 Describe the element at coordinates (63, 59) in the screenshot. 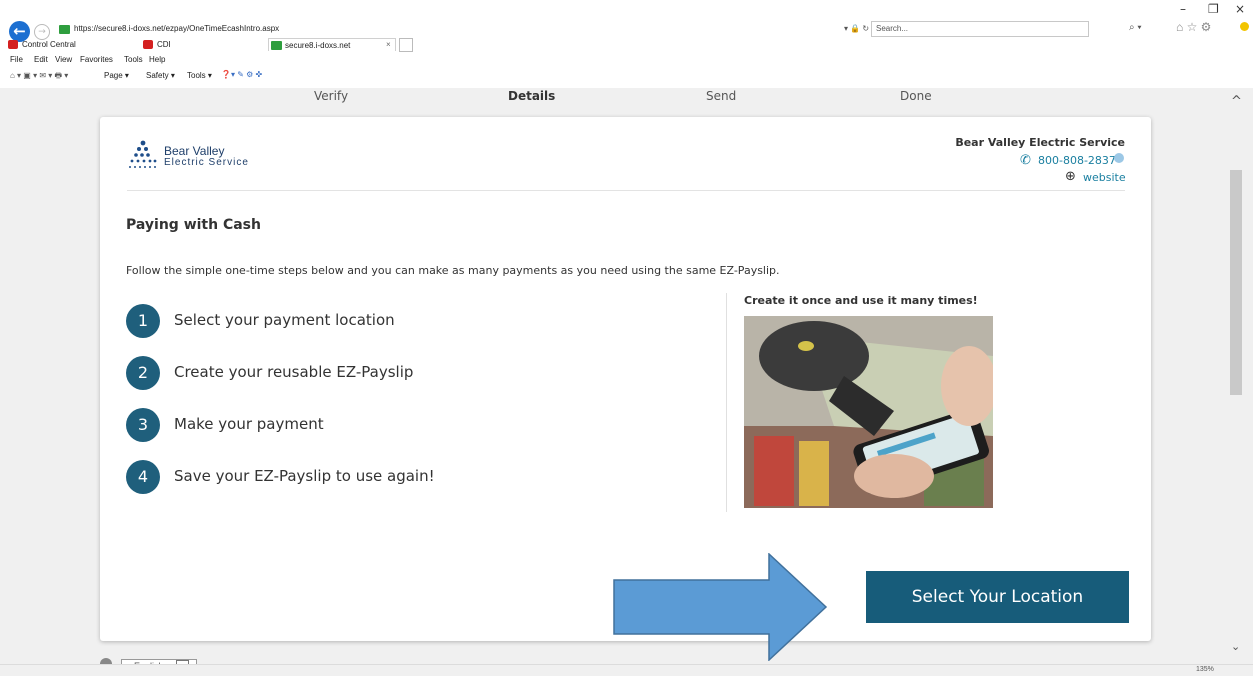

I see `menu-view: View` at that location.